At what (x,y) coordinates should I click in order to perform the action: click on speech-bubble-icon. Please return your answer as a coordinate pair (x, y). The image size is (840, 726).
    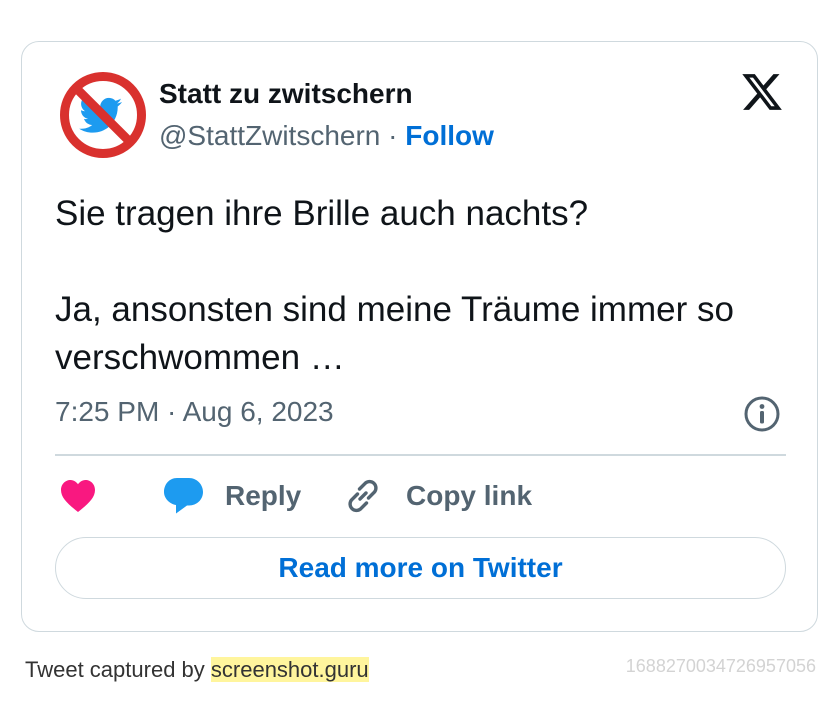
    Looking at the image, I should click on (183, 496).